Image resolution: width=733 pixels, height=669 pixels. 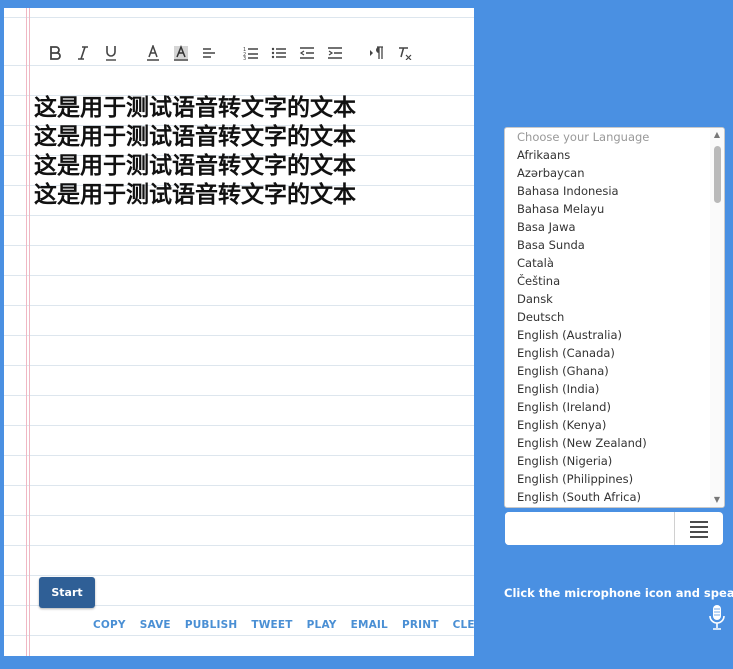 What do you see at coordinates (55, 53) in the screenshot?
I see `bold-icon` at bounding box center [55, 53].